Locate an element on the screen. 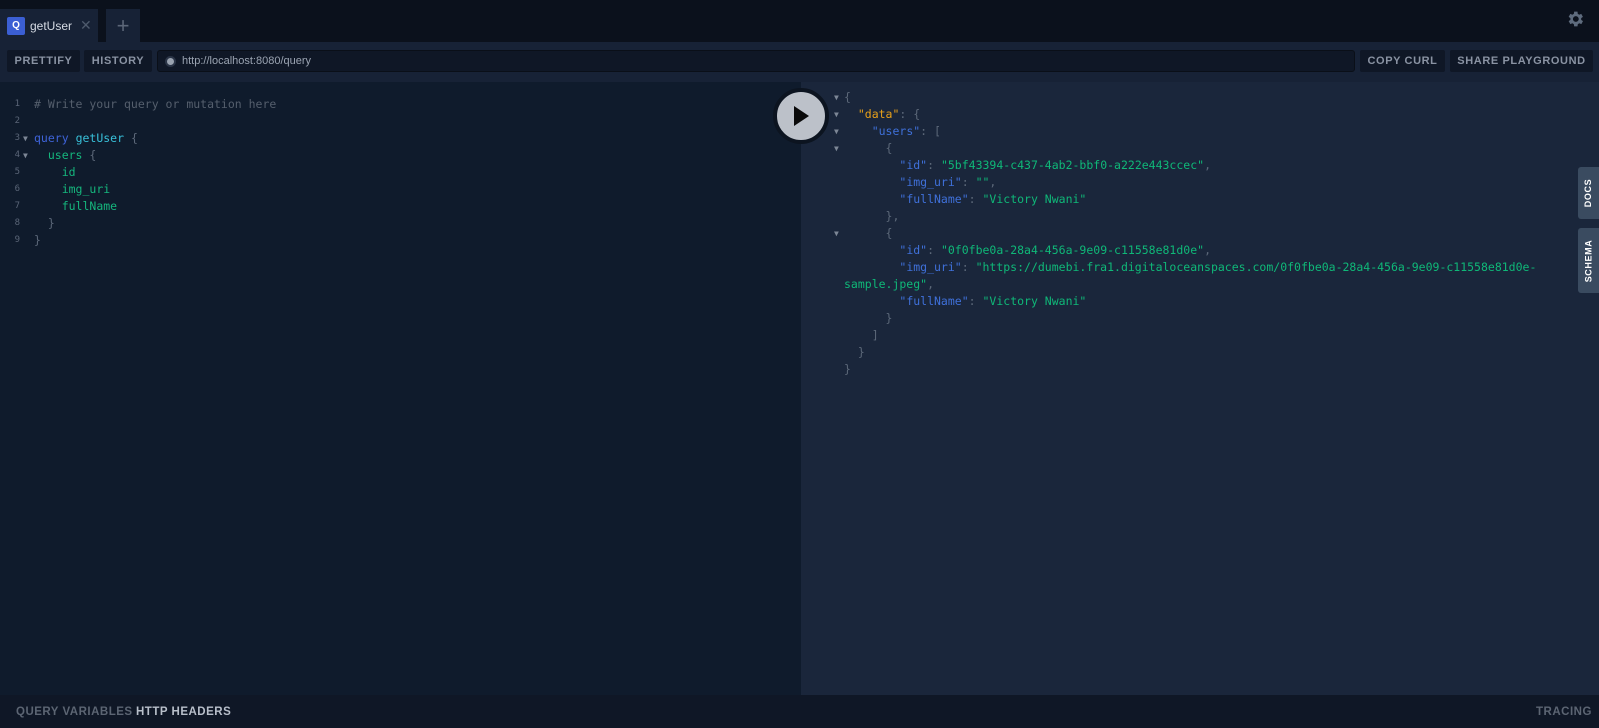  code-token: : [ is located at coordinates (930, 131).